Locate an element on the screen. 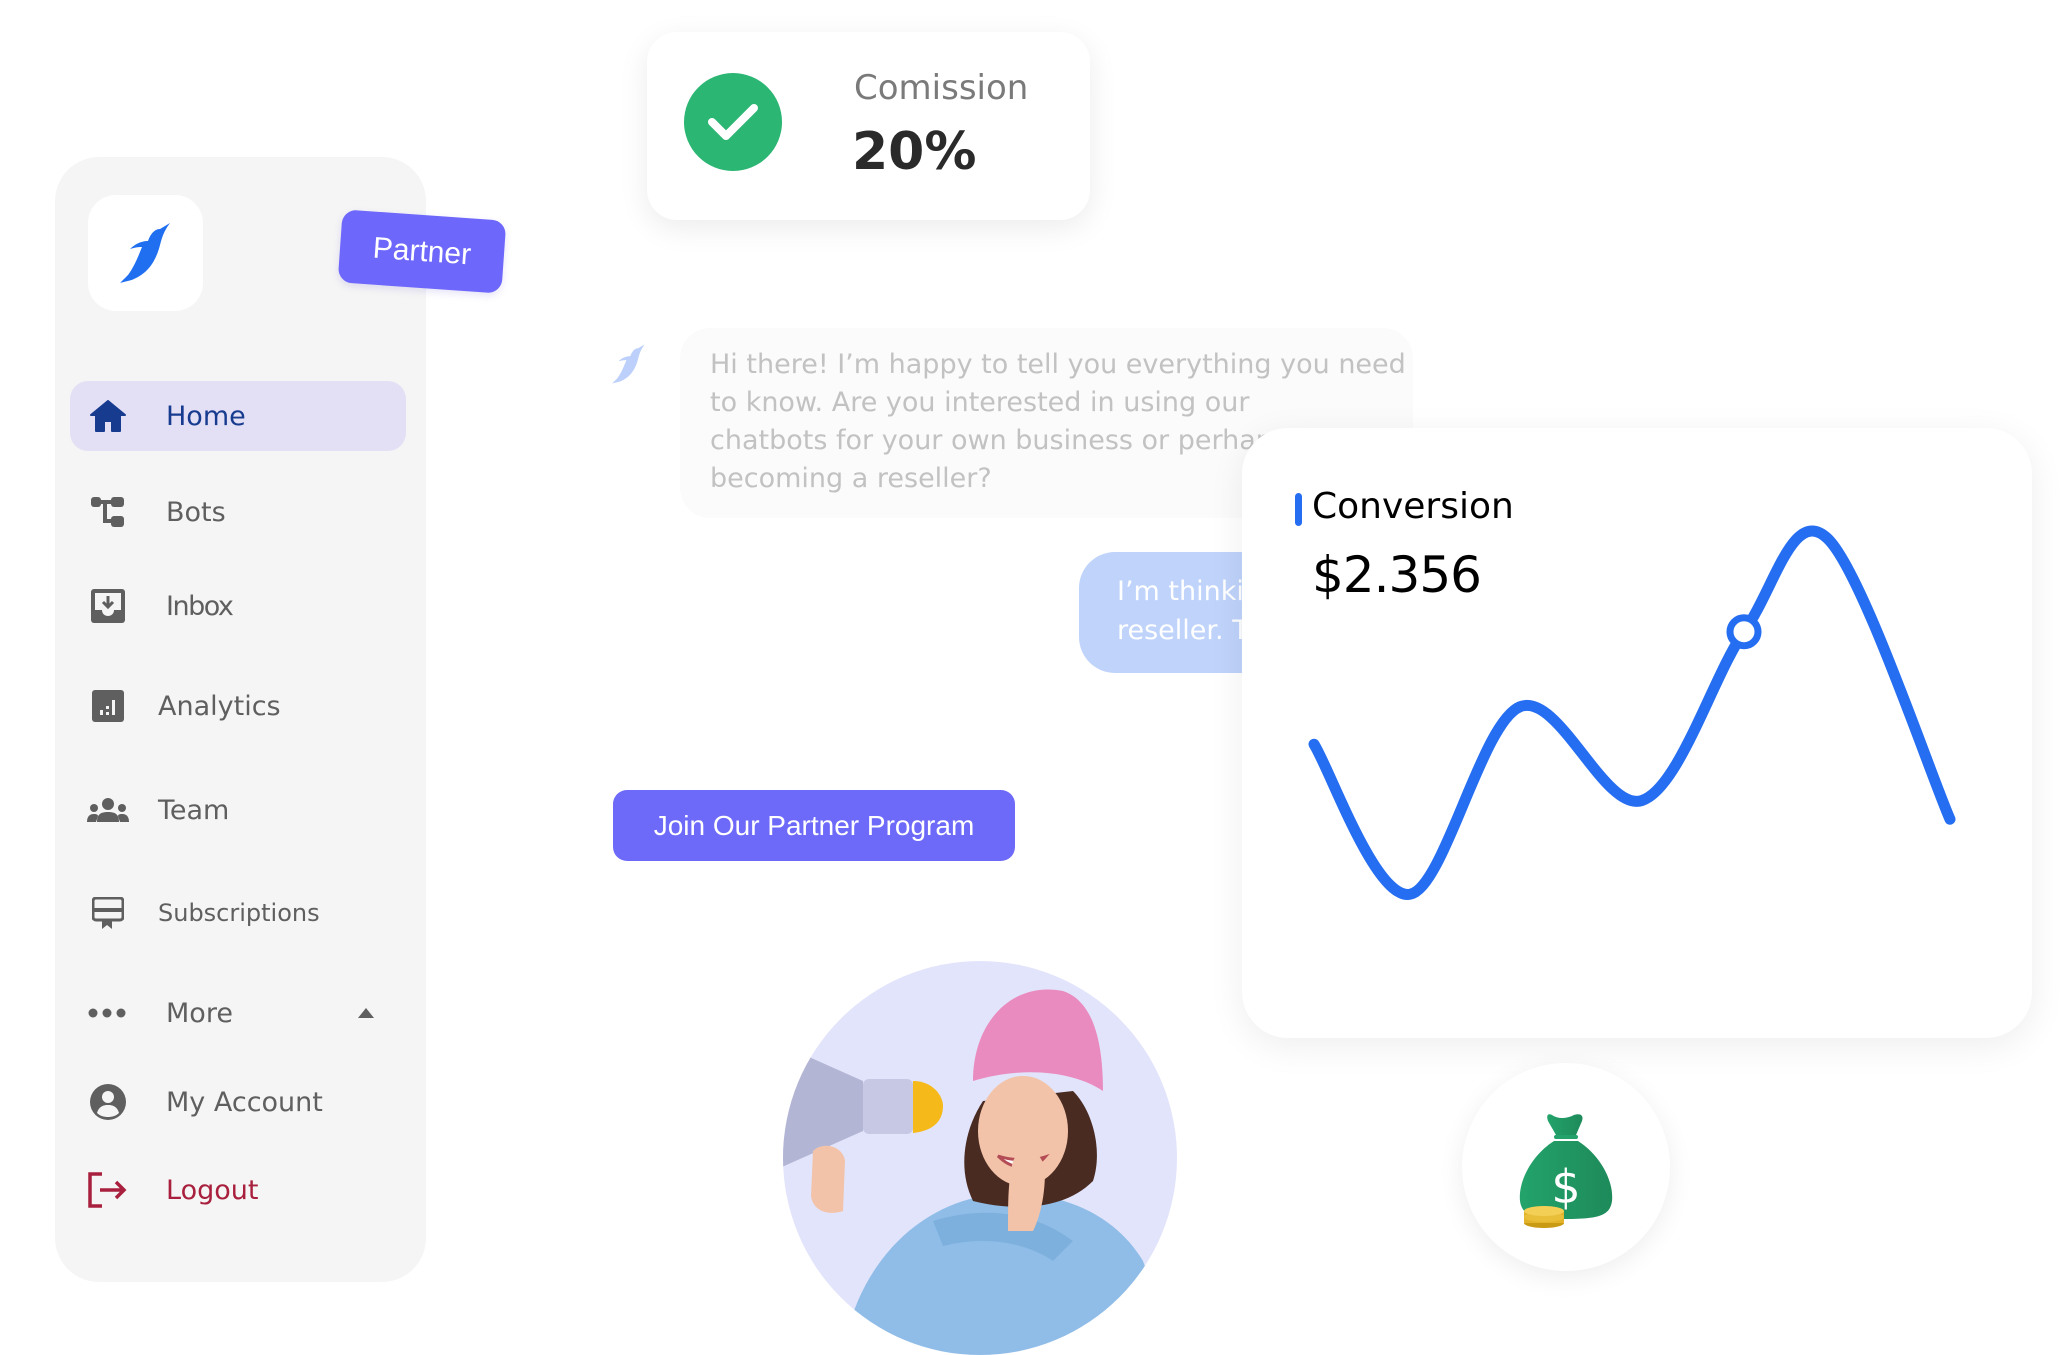 Image resolution: width=2061 pixels, height=1355 pixels. money-bag-badge: $ is located at coordinates (1566, 1167).